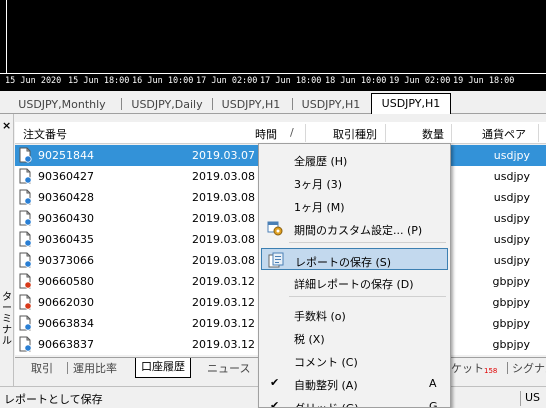 The height and width of the screenshot is (408, 546). Describe the element at coordinates (66, 239) in the screenshot. I see `order-number: 90360435` at that location.